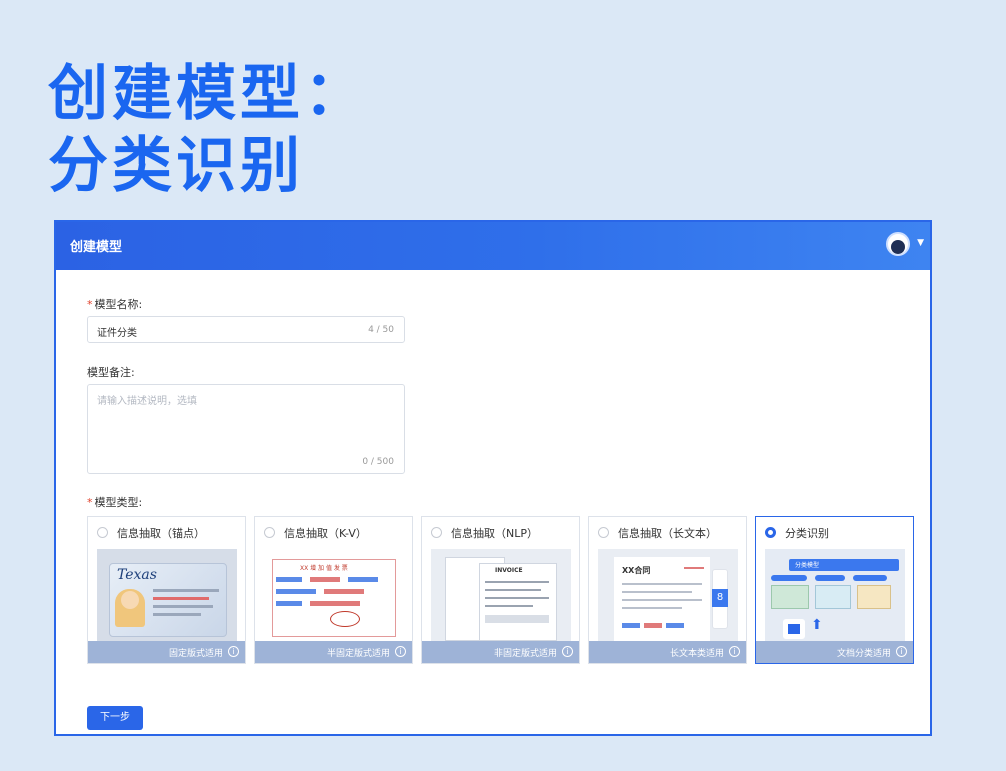  I want to click on type-card-desc: 半固定版式适用, so click(358, 654).